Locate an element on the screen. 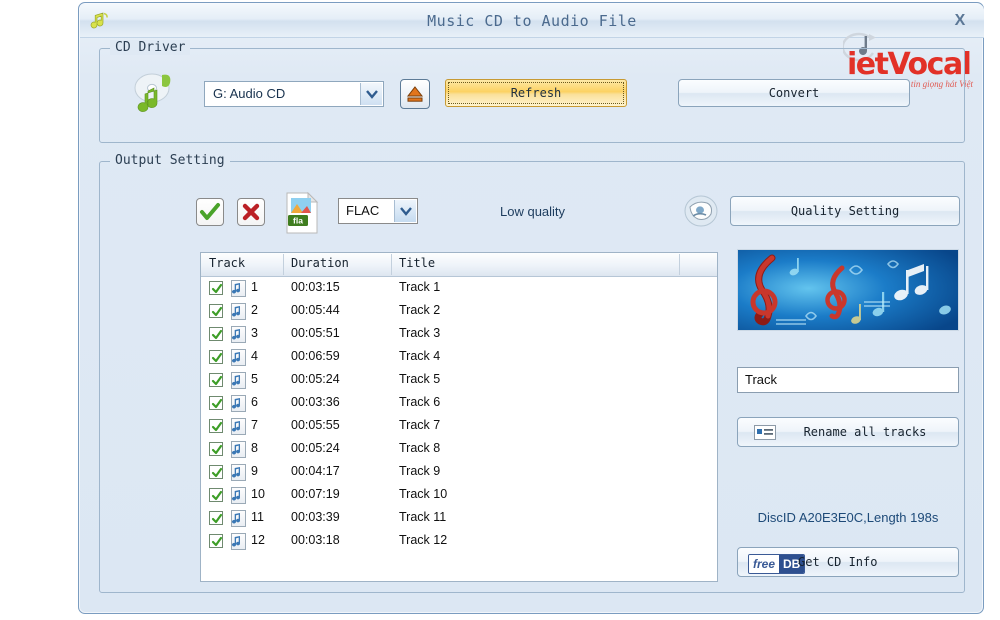 This screenshot has height=620, width=1000. track-duration: 00:03:15 is located at coordinates (315, 287).